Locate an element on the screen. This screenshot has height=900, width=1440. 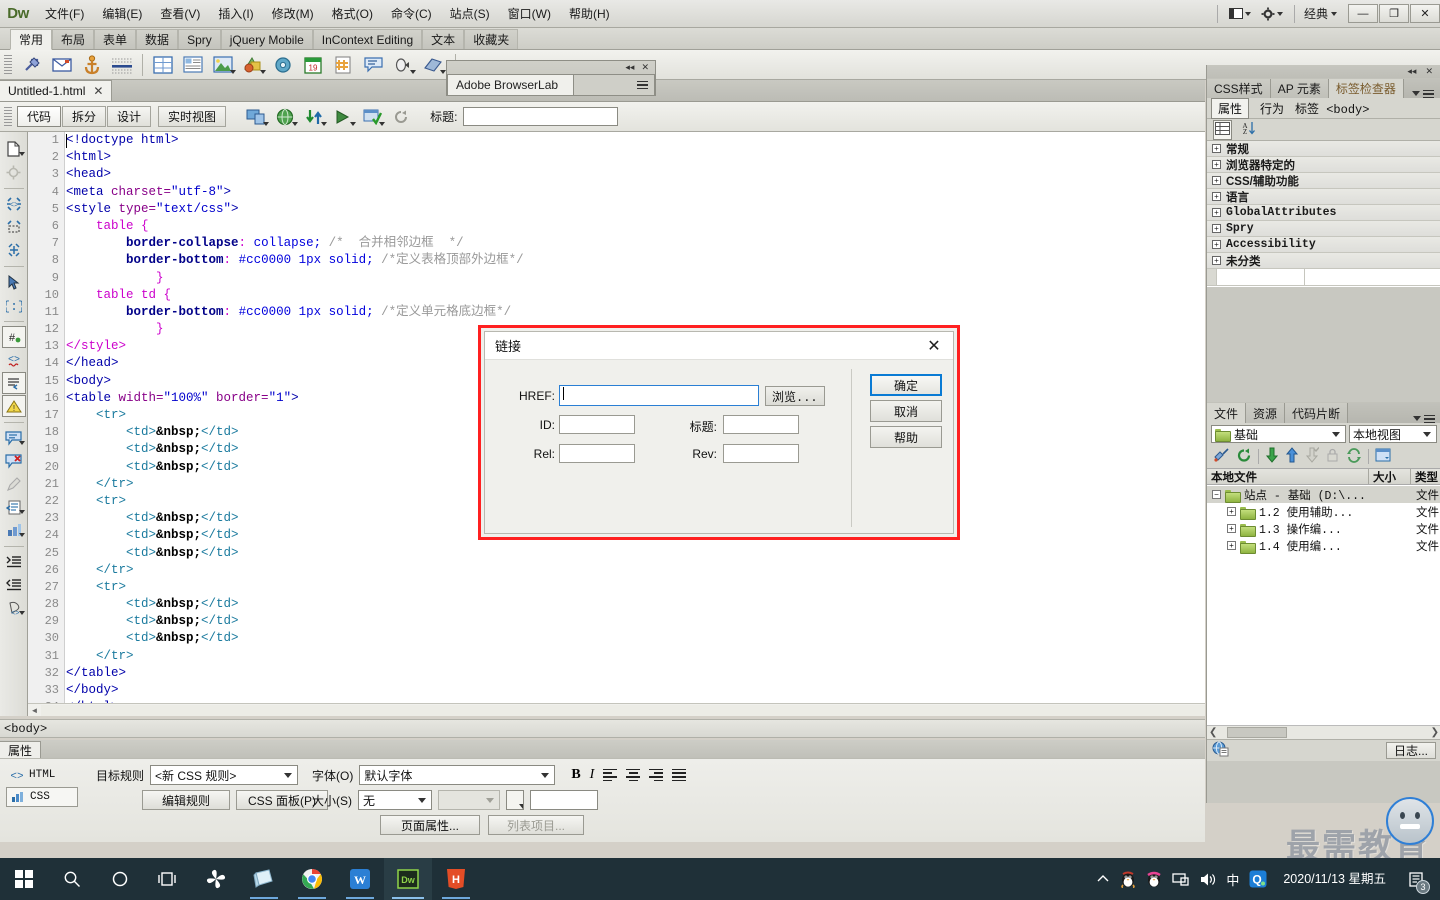
tab-css-styles: CSS样式 is located at coordinates (1239, 88).